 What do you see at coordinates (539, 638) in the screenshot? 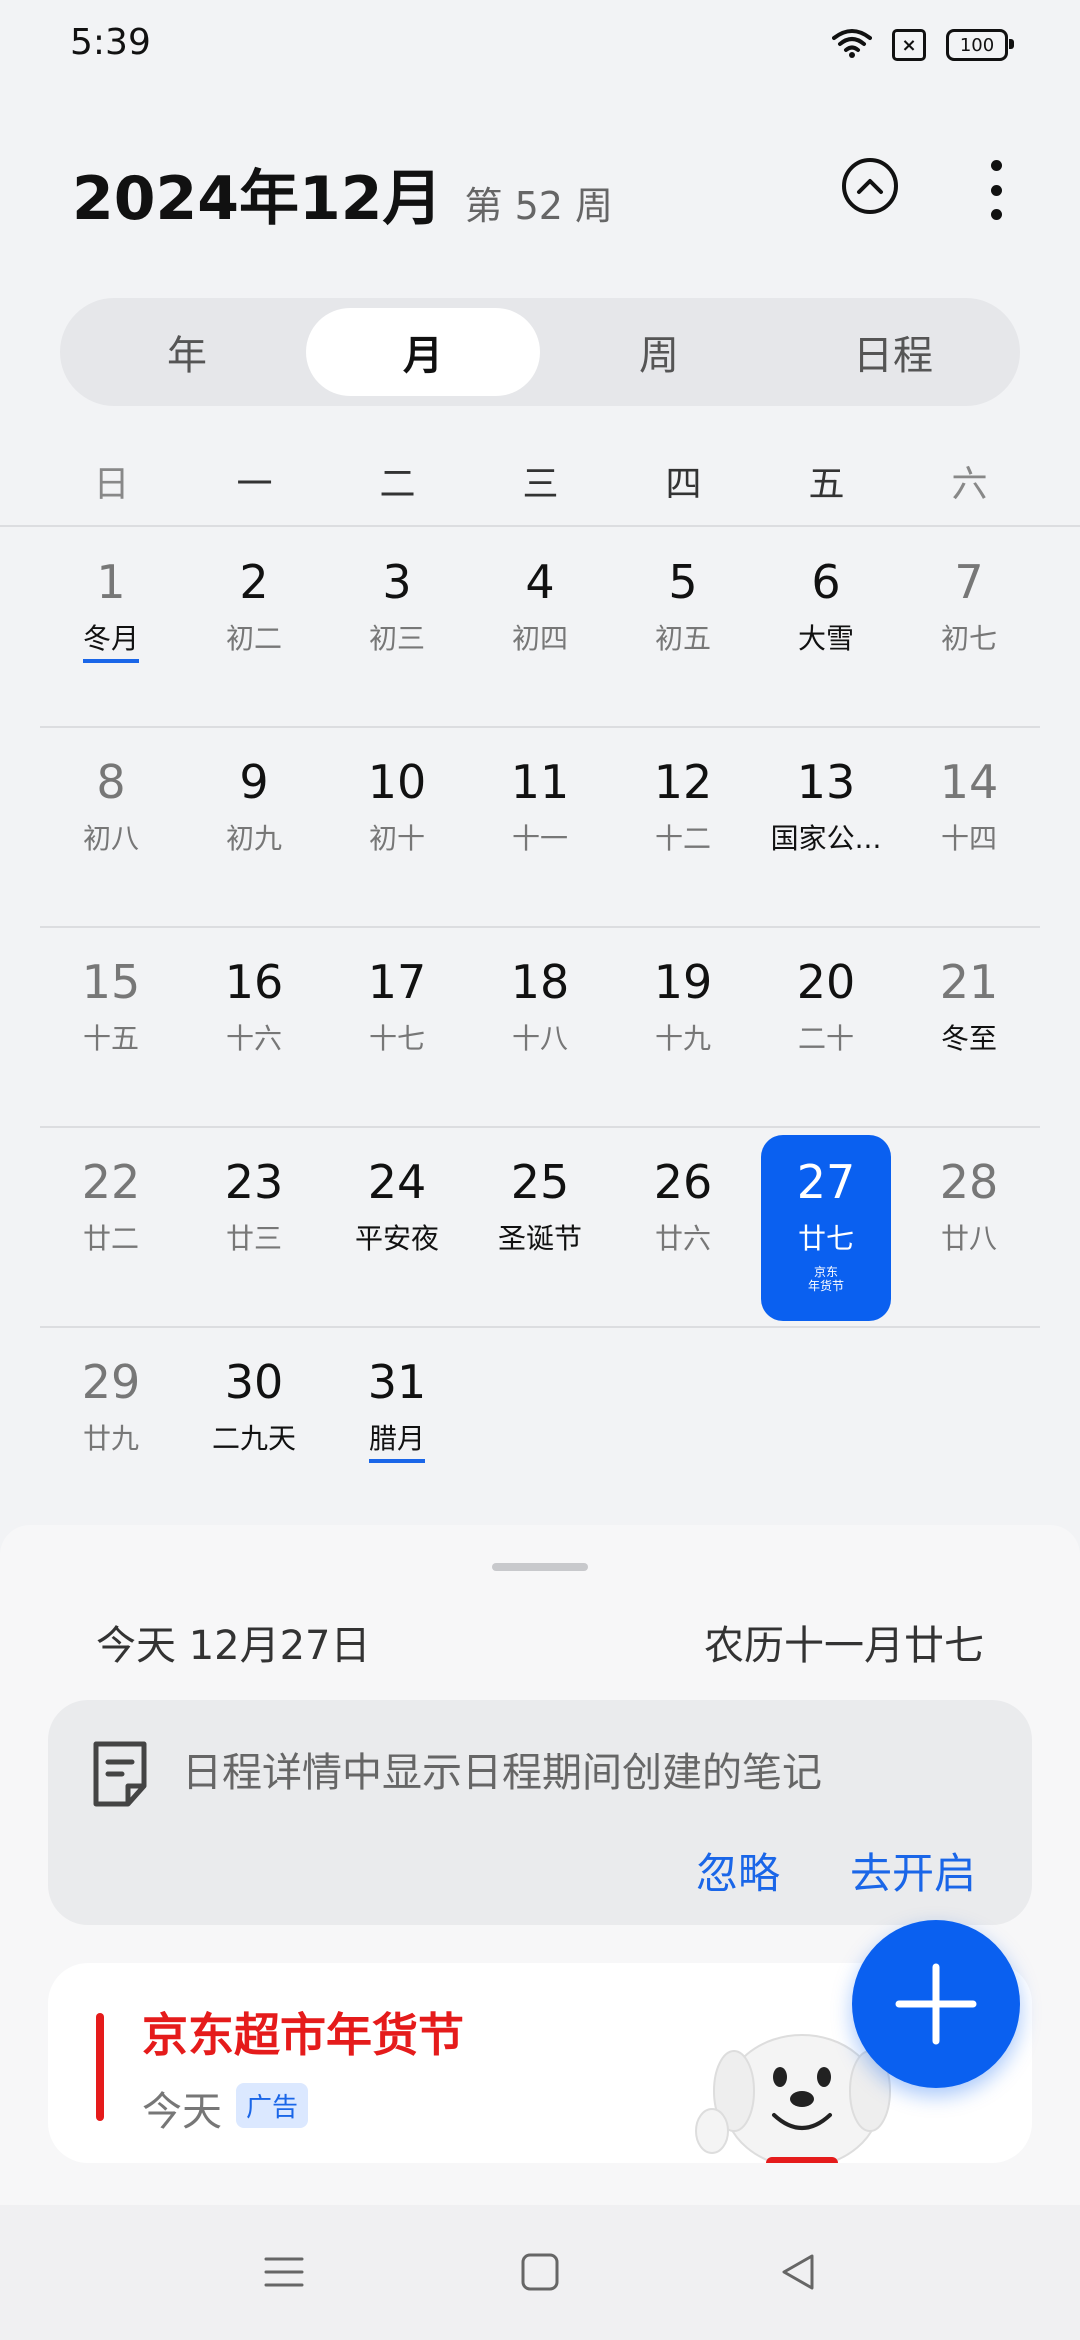
I see `lunar-label: 初四` at bounding box center [539, 638].